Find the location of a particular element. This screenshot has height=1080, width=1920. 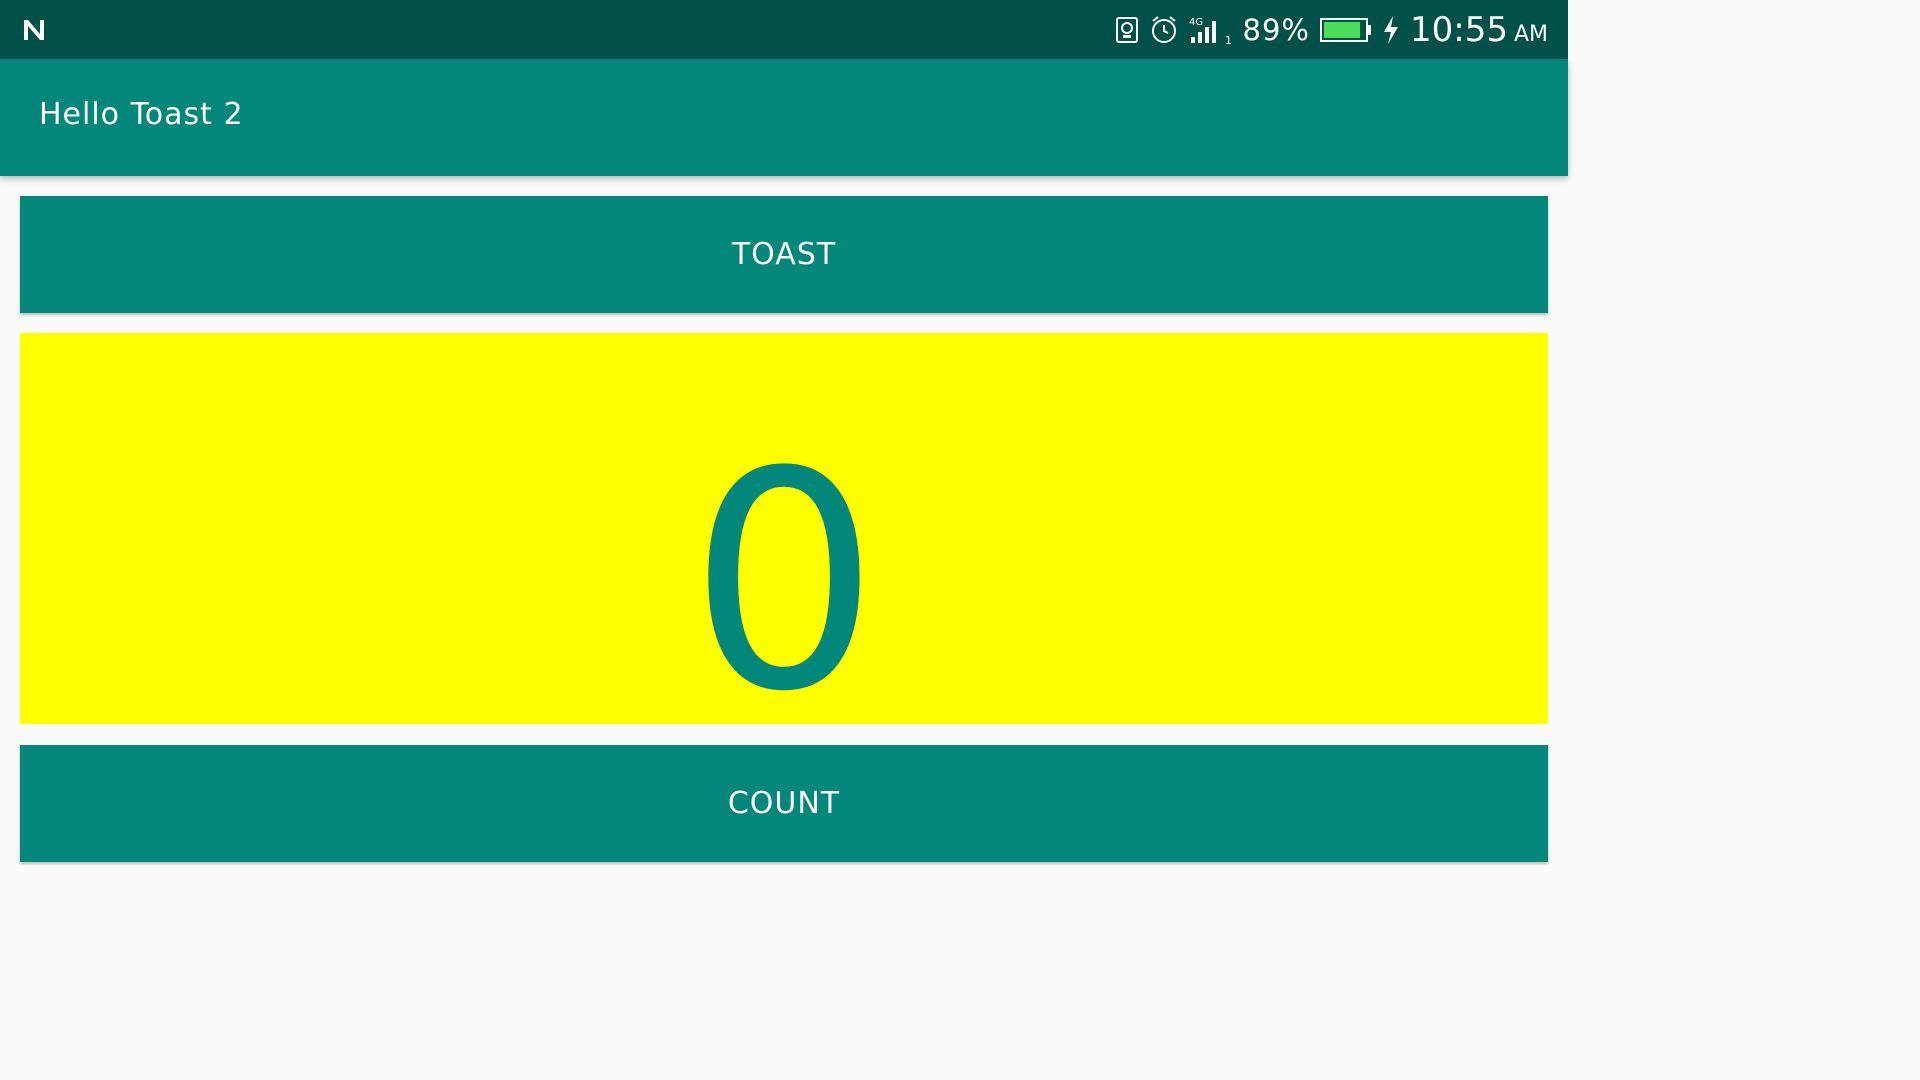

app-title: Hello Toast 2 is located at coordinates (141, 114).